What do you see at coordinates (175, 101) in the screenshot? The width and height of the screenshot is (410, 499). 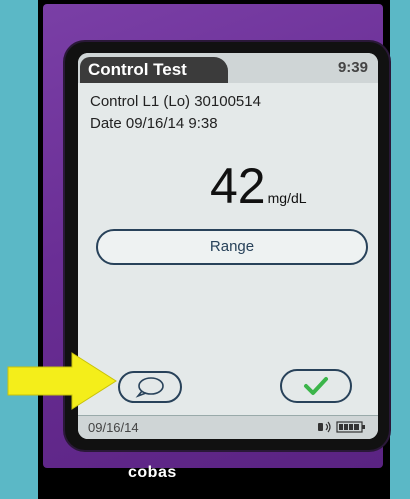 I see `control-lot-line: Control L1 (Lo) 30100514` at bounding box center [175, 101].